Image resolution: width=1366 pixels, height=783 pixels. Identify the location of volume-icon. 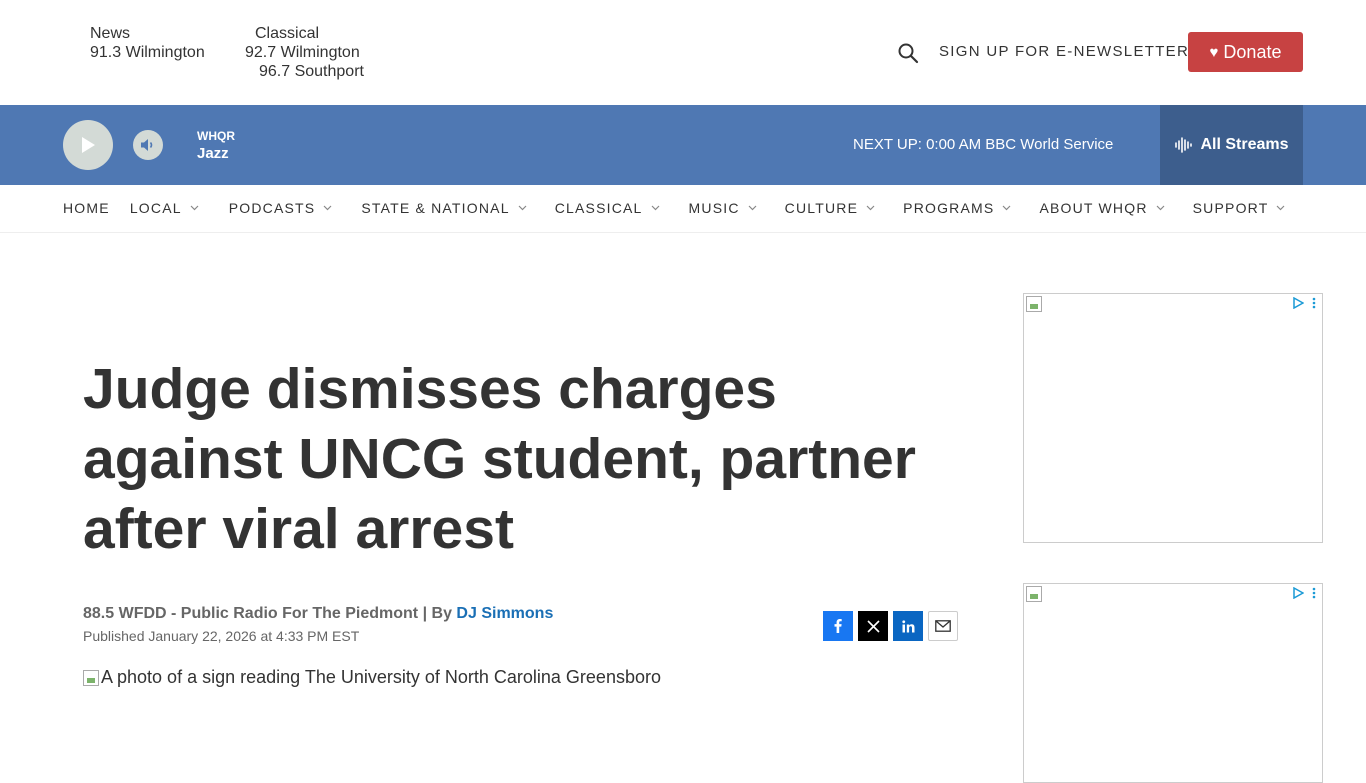
(147, 145).